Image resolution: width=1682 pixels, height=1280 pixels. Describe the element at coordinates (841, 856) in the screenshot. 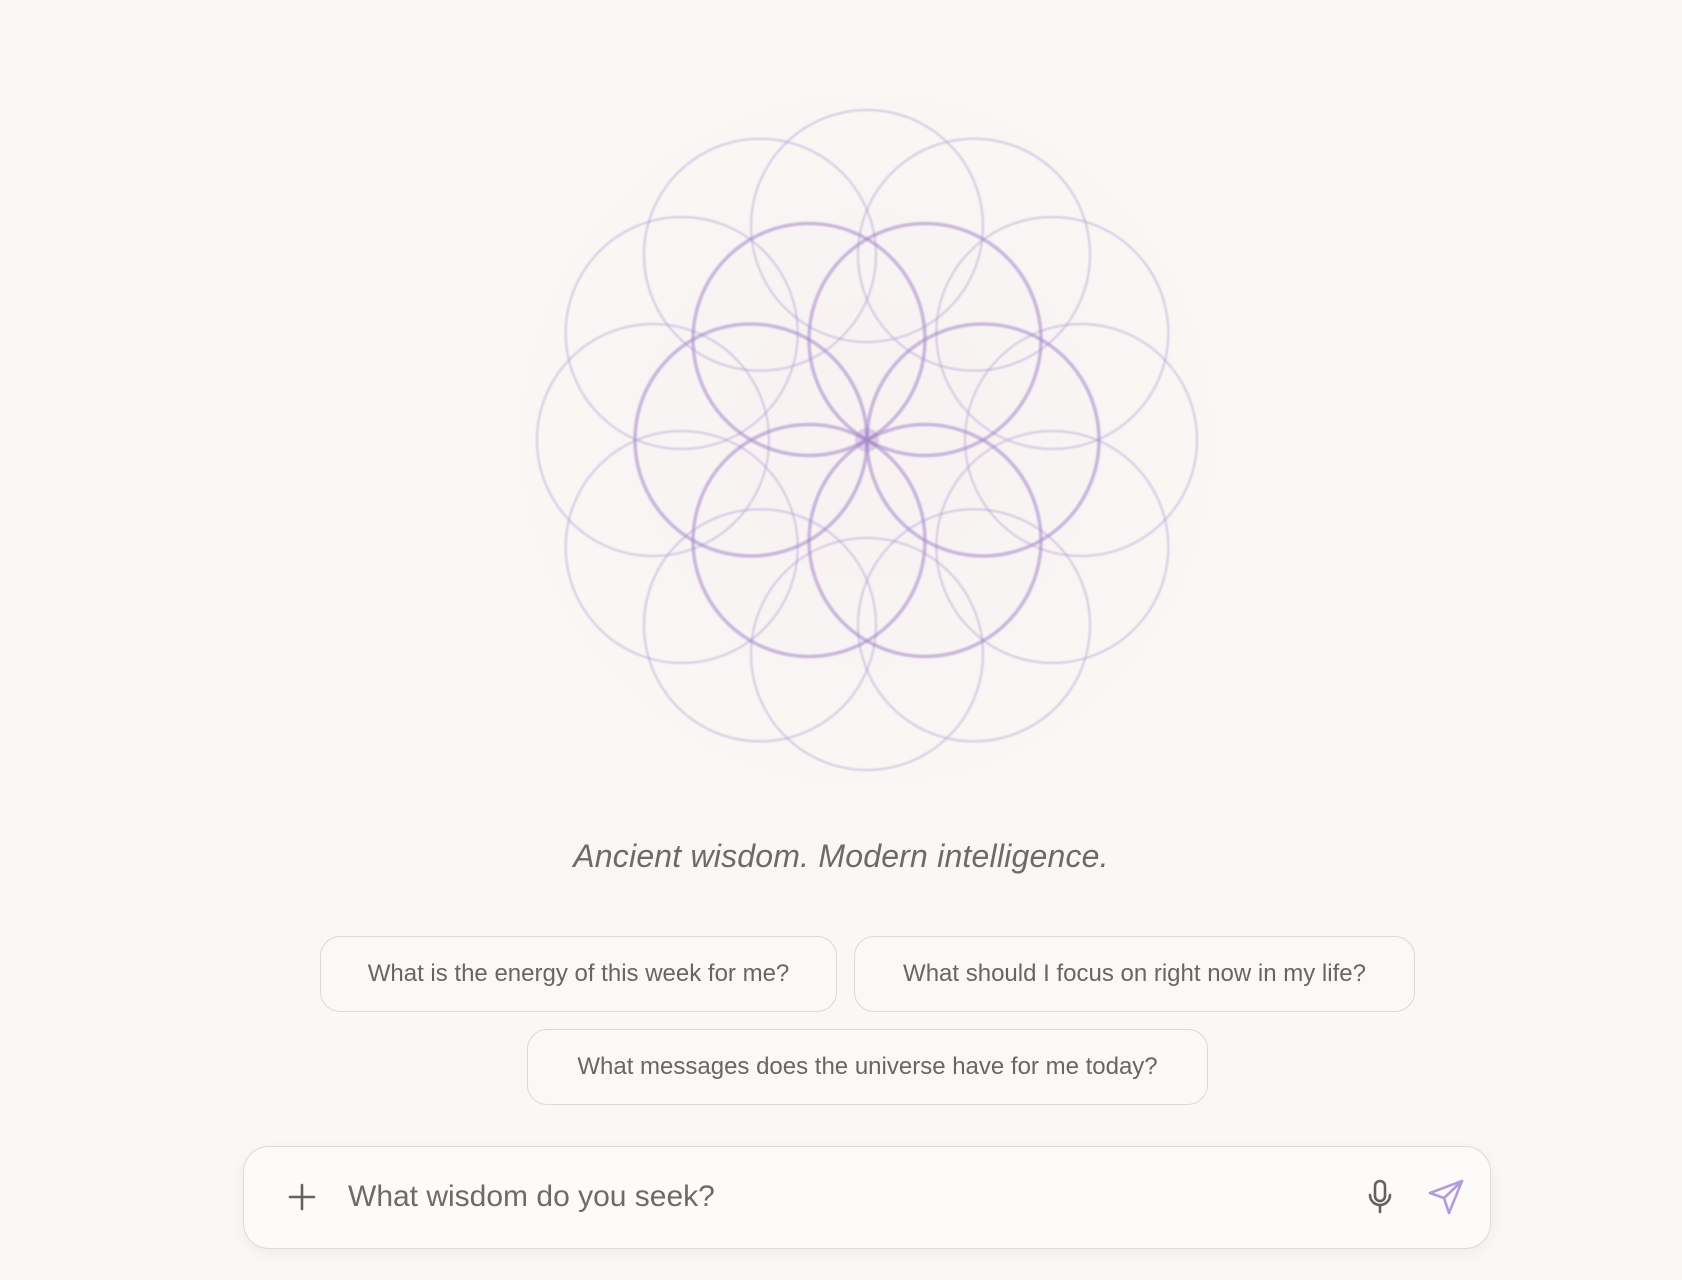

I see `tagline: Ancient wisdom. Modern intelligence.` at that location.